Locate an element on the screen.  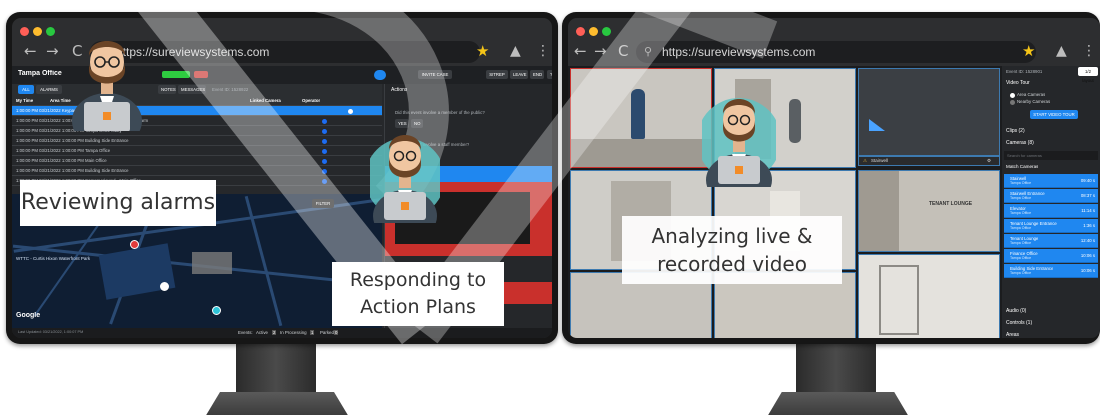
radio-area-cameras is located at coordinates (1012, 95).